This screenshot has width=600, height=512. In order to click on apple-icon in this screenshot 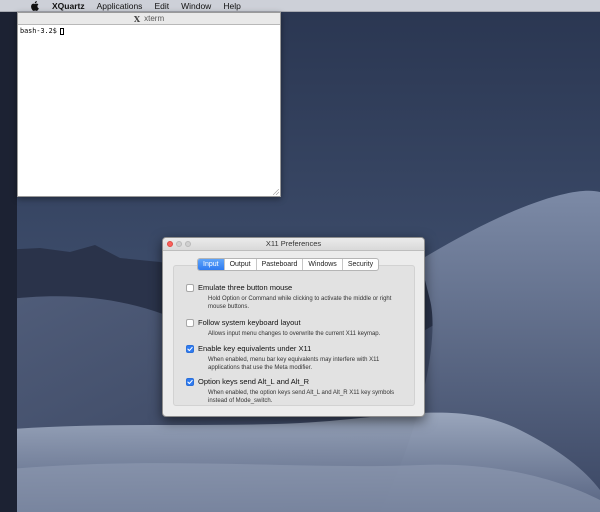, I will do `click(34, 6)`.